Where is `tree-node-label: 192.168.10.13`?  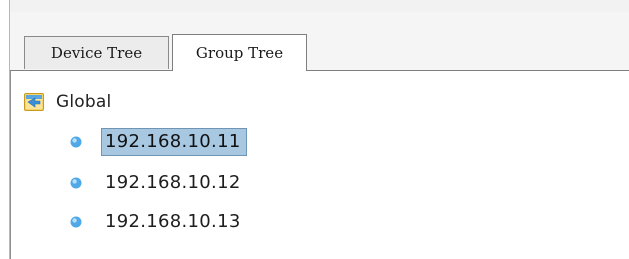 tree-node-label: 192.168.10.13 is located at coordinates (173, 221).